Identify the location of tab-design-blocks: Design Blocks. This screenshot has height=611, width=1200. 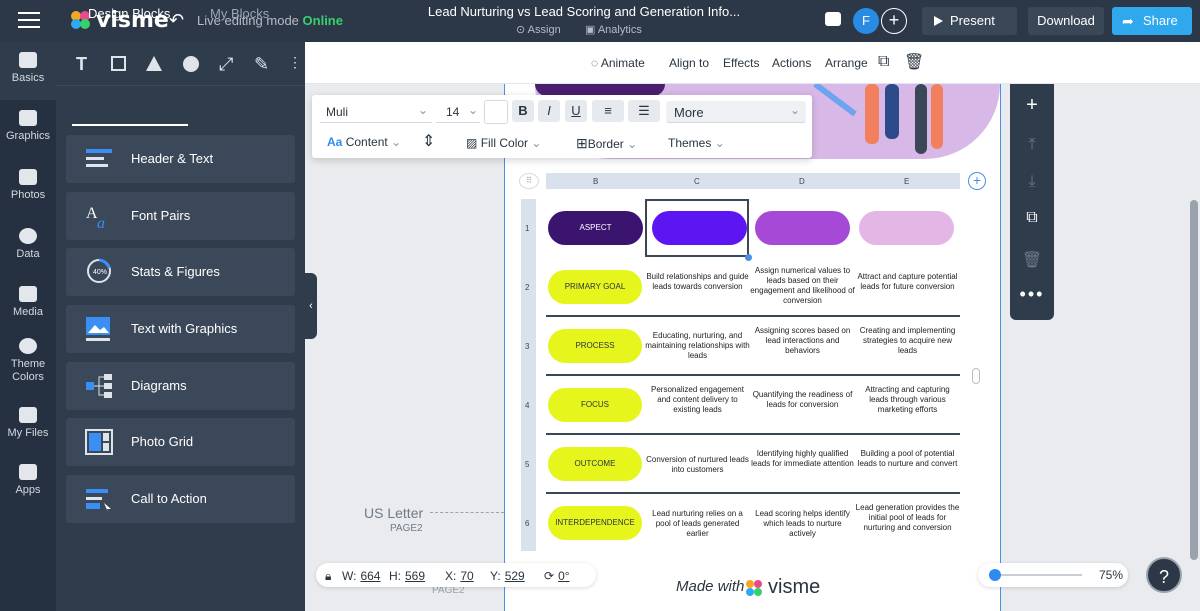
(129, 13).